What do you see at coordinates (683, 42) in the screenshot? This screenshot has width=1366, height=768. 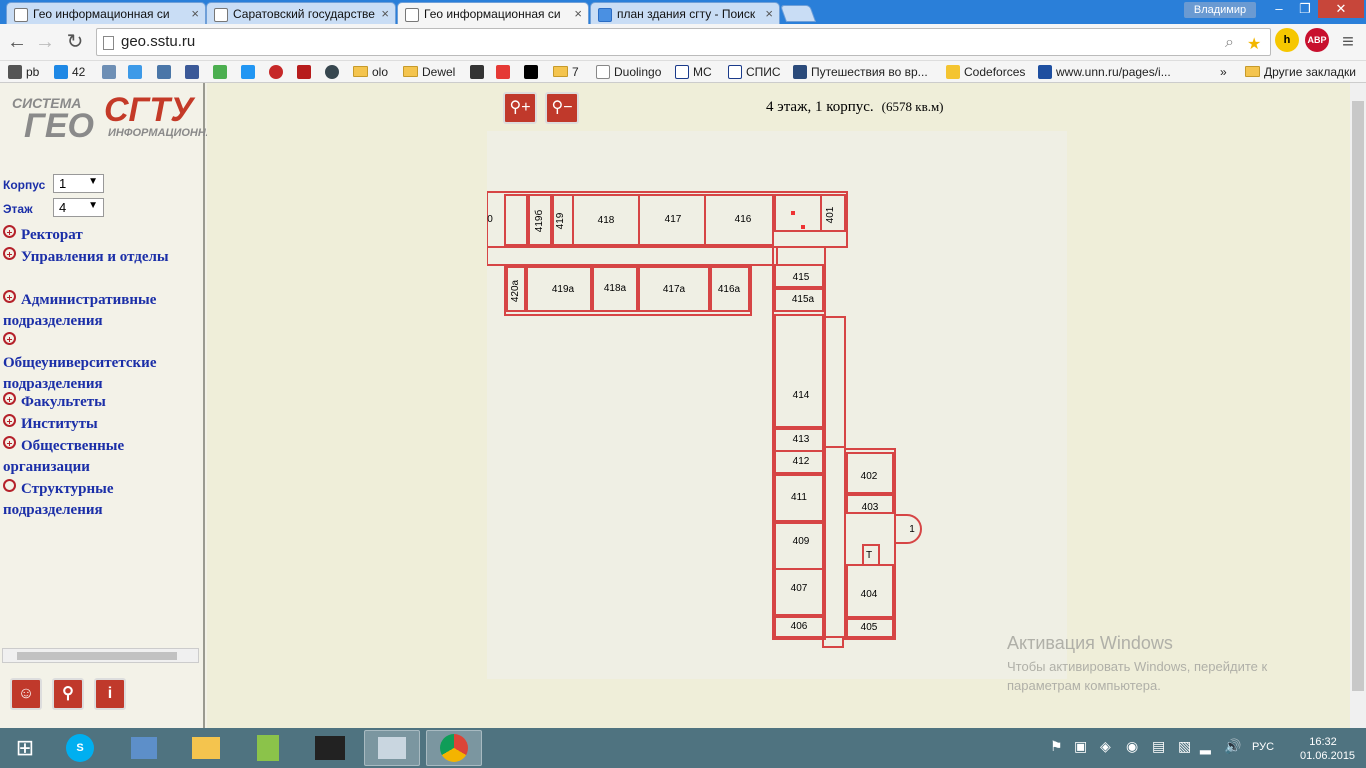 I see `address-bar: geo.sstu.ru ⌕ ★` at bounding box center [683, 42].